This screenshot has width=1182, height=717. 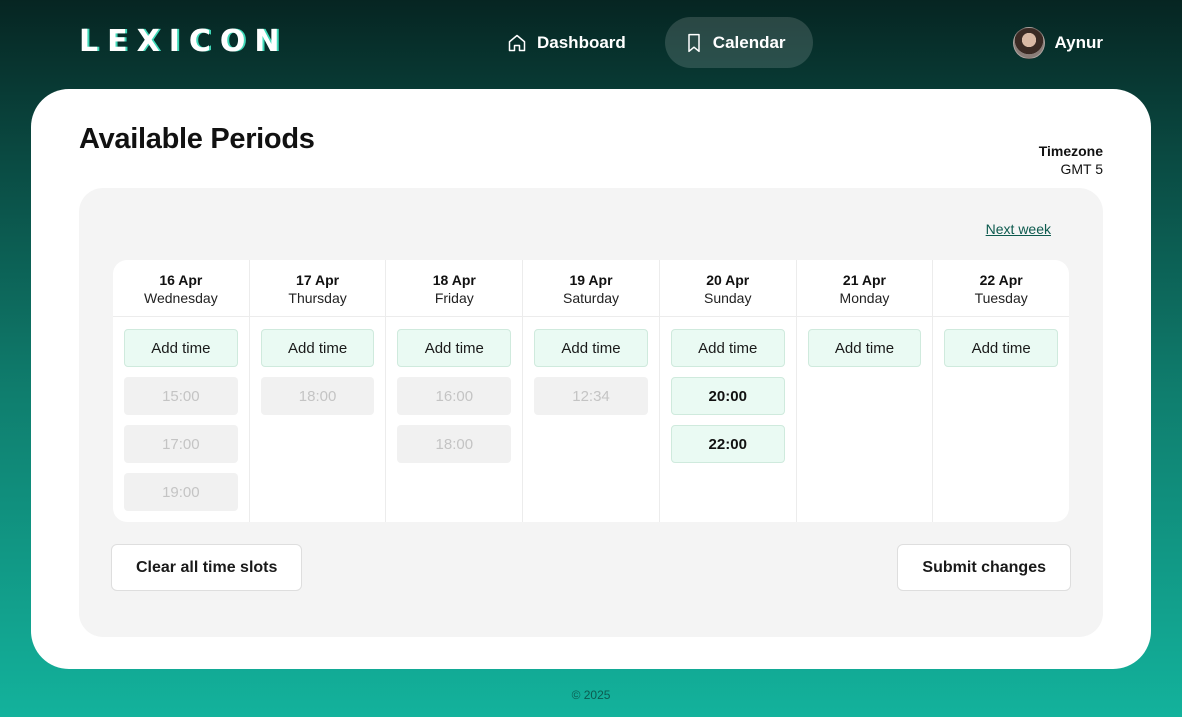 What do you see at coordinates (728, 280) in the screenshot?
I see `day-date: 20 Apr` at bounding box center [728, 280].